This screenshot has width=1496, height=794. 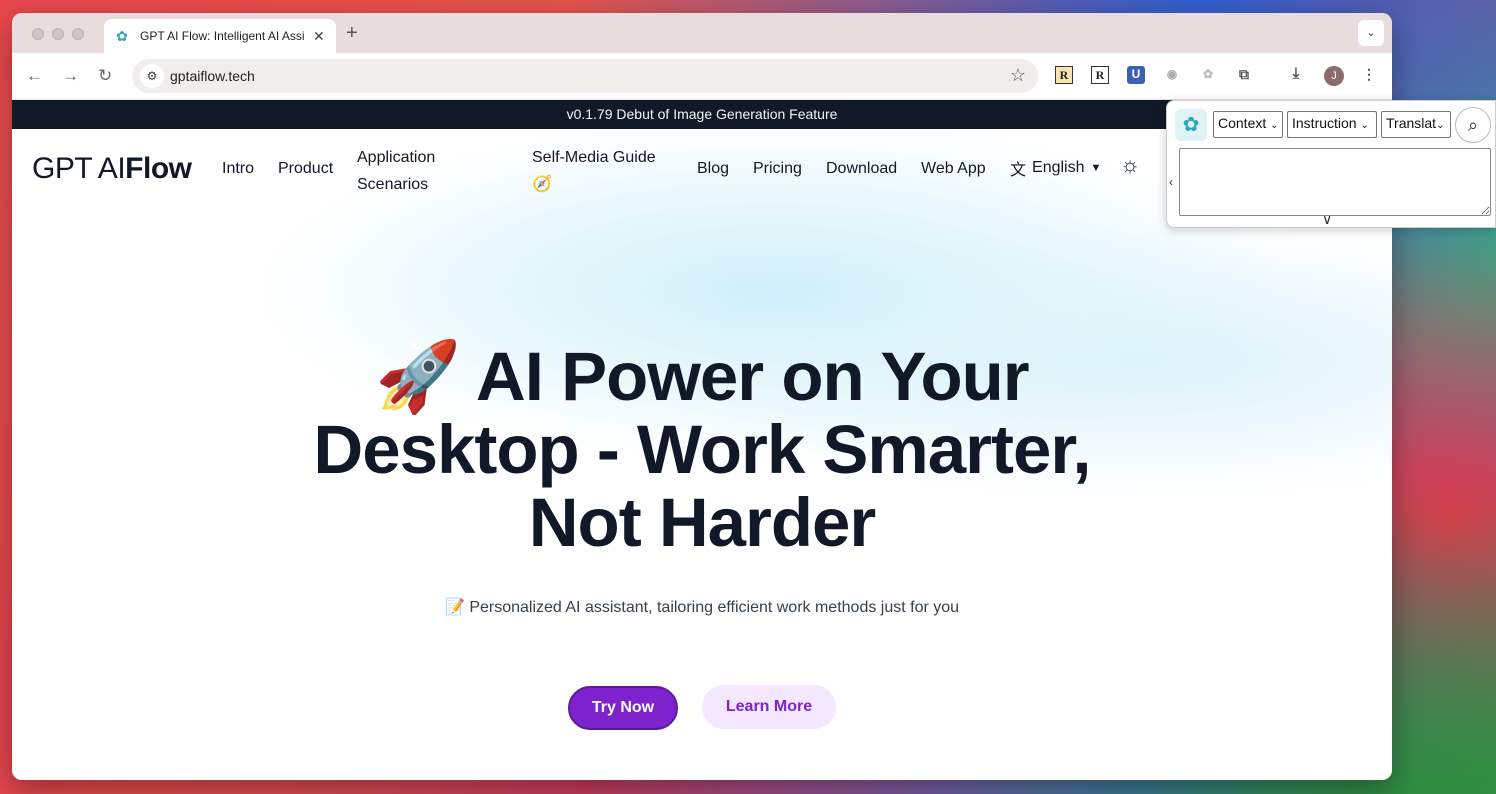 I want to click on zoom-window-button, so click(x=78, y=34).